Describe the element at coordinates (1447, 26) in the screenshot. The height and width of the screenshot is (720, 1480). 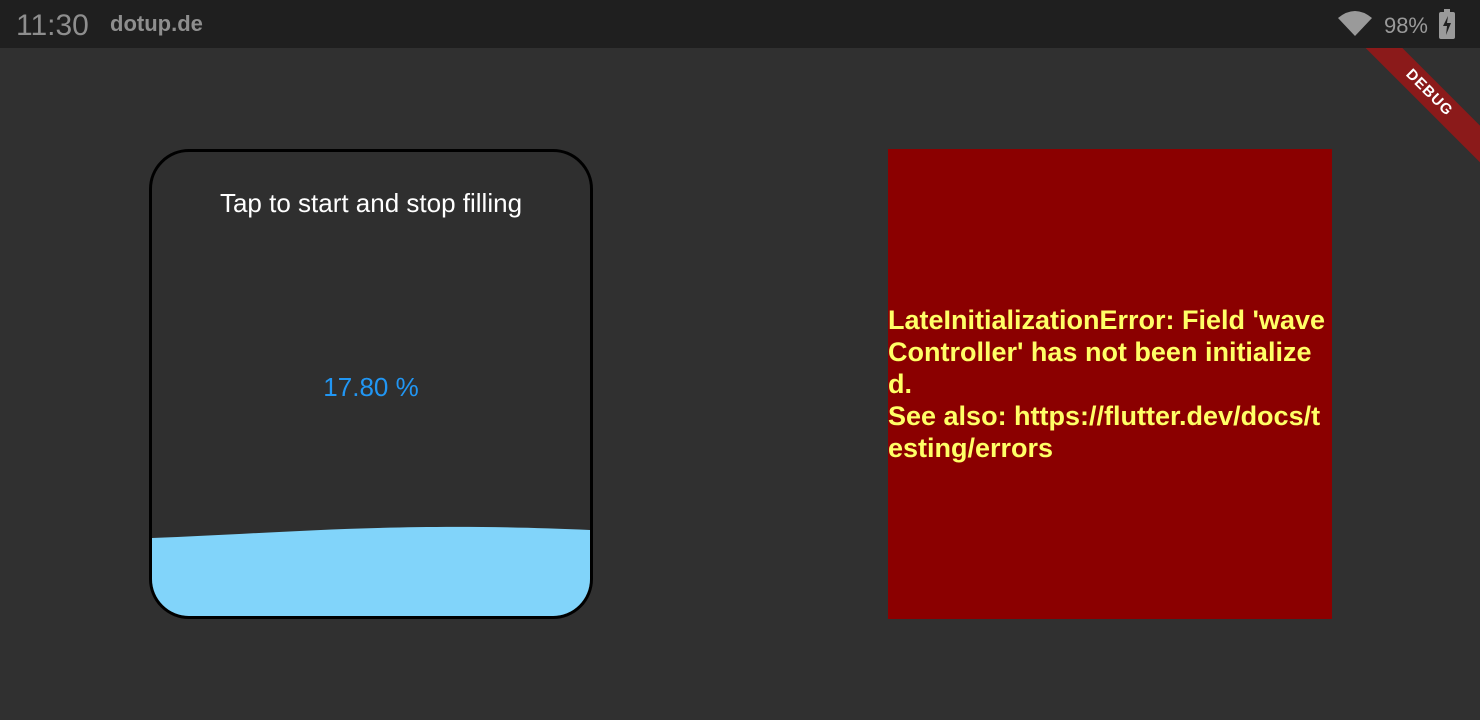
I see `battery-charging-icon` at that location.